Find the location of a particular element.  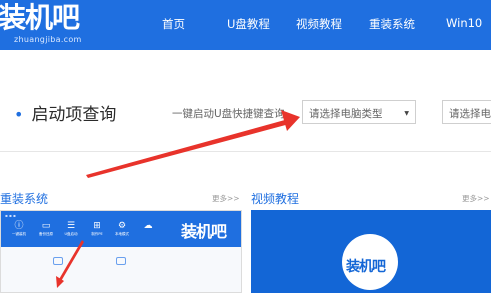

nav-video-tutorial: 视频教程 is located at coordinates (319, 24).